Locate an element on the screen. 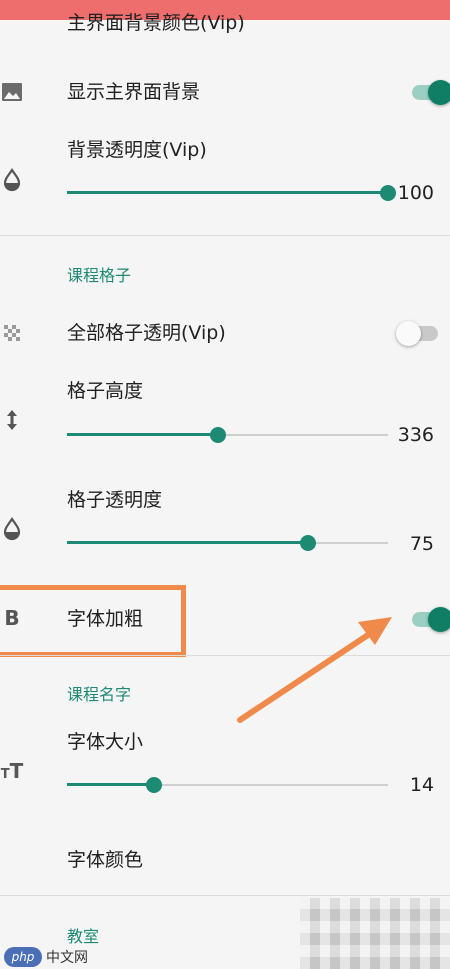 This screenshot has width=450, height=969. highlight-box is located at coordinates (93, 621).